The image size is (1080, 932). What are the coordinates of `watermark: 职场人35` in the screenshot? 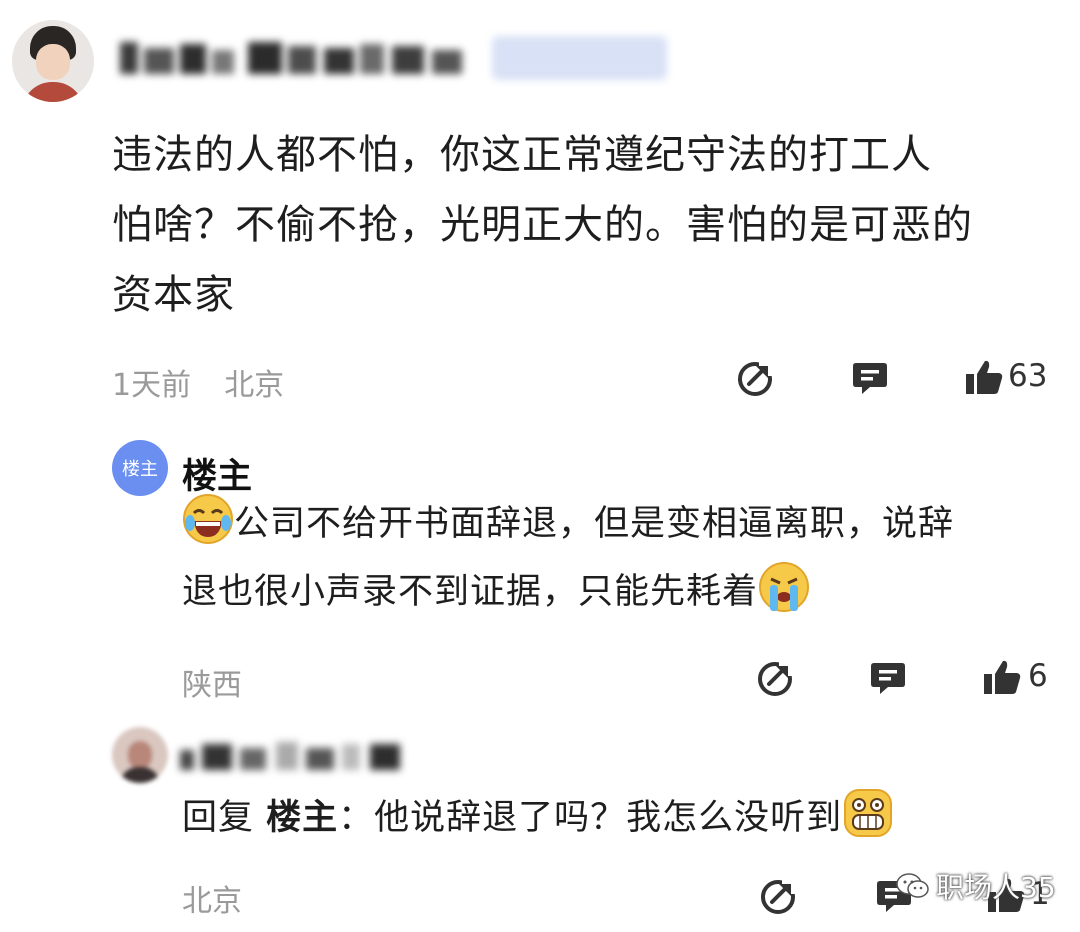 It's located at (976, 886).